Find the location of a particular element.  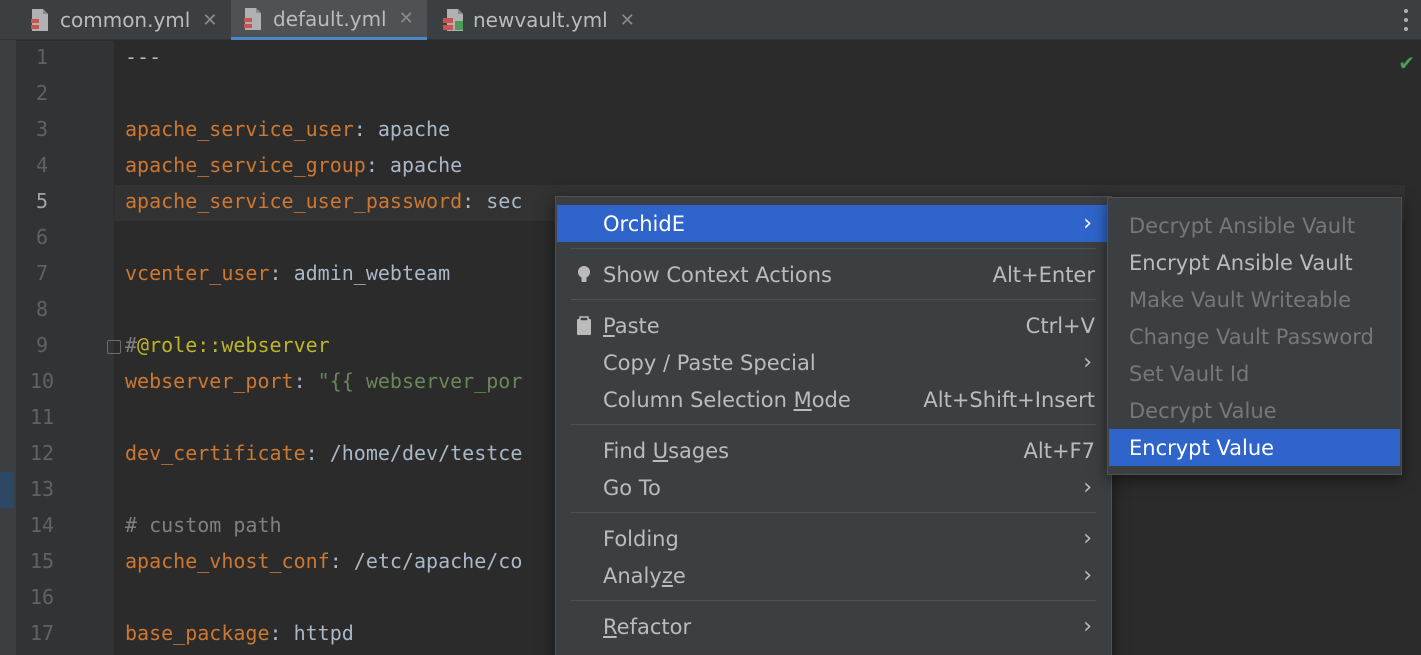

line-number: 13 is located at coordinates (42, 489).